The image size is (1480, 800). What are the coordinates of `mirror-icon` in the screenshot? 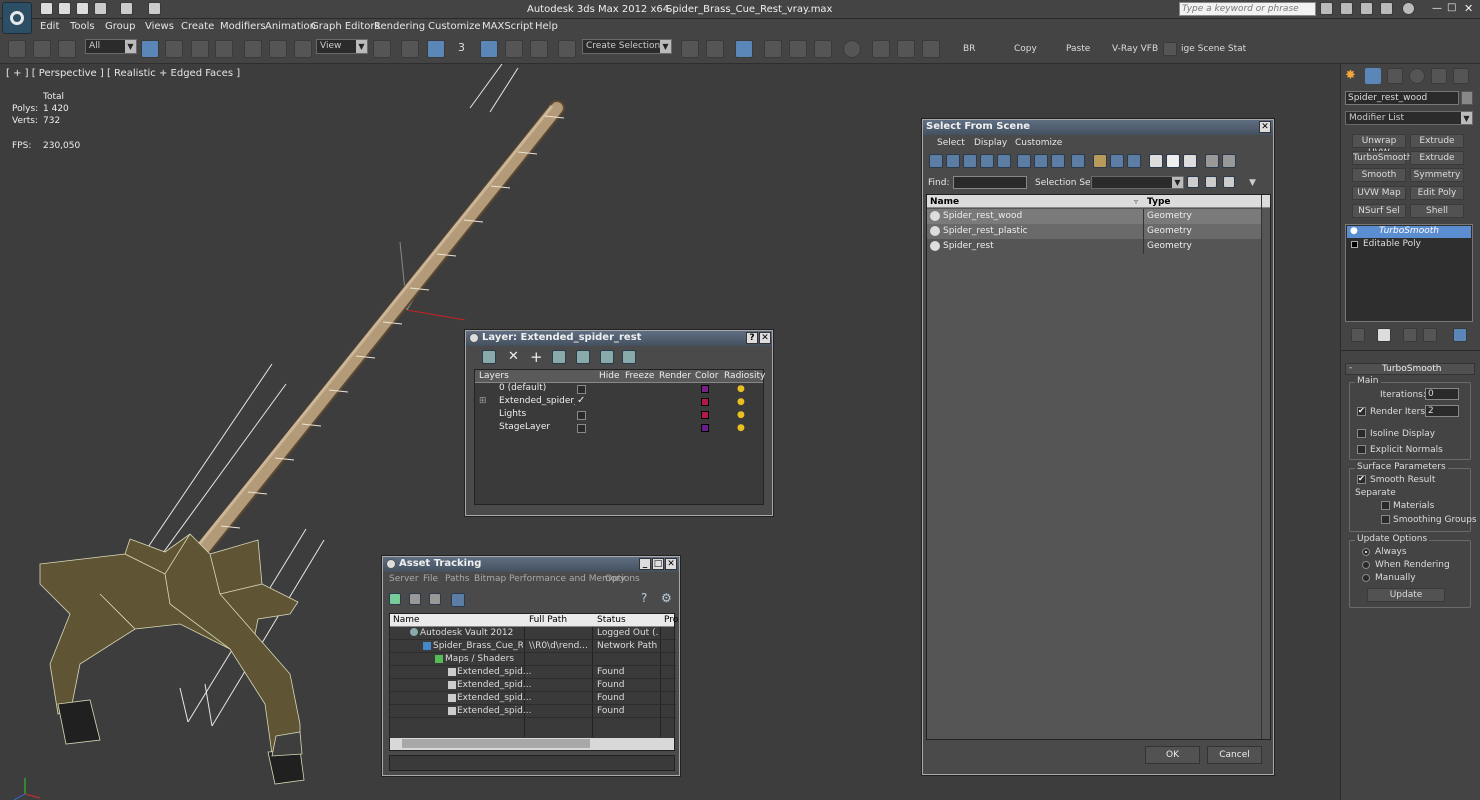 It's located at (690, 49).